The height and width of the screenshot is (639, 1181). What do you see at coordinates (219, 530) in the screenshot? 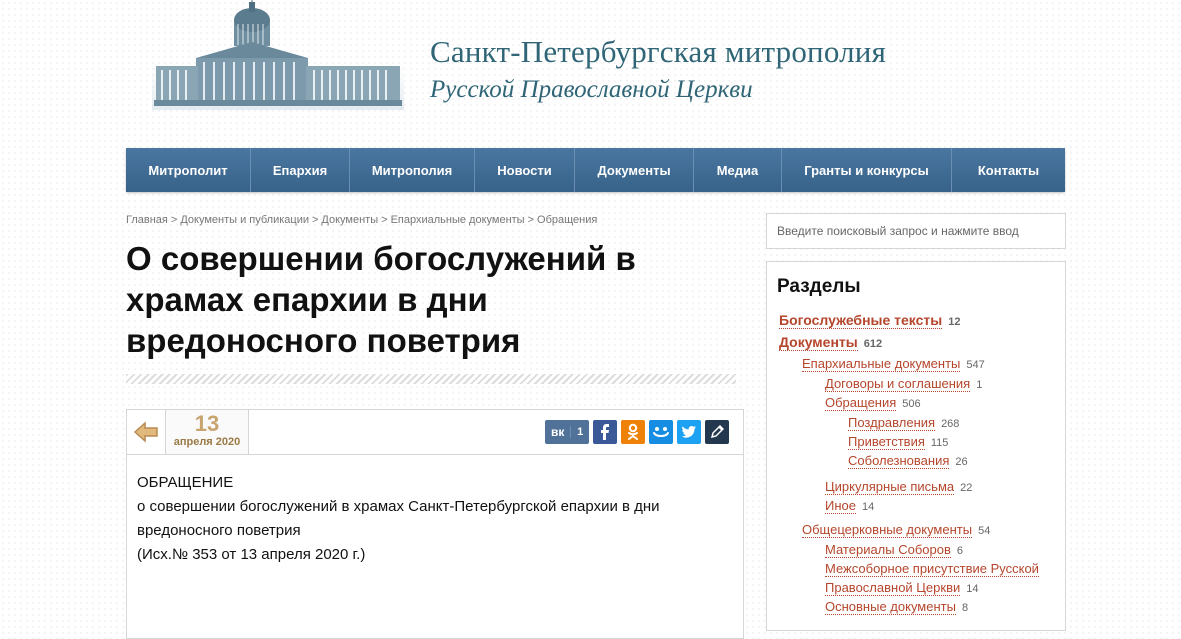
I see `article-body-line: вредоносного поветрия` at bounding box center [219, 530].